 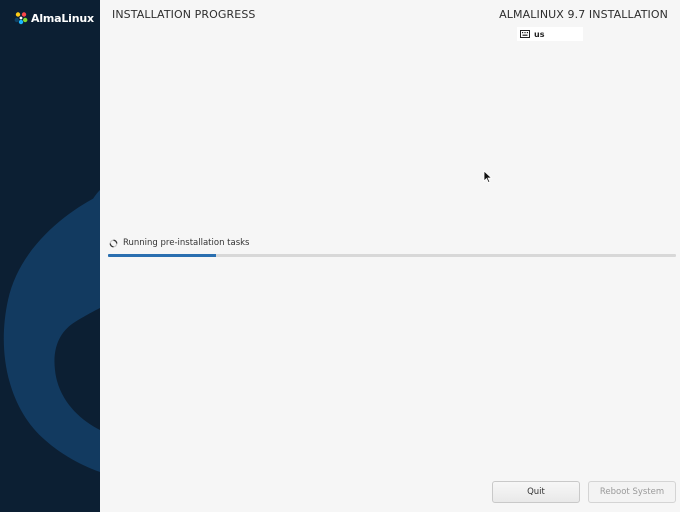 What do you see at coordinates (113, 243) in the screenshot?
I see `spinner-icon` at bounding box center [113, 243].